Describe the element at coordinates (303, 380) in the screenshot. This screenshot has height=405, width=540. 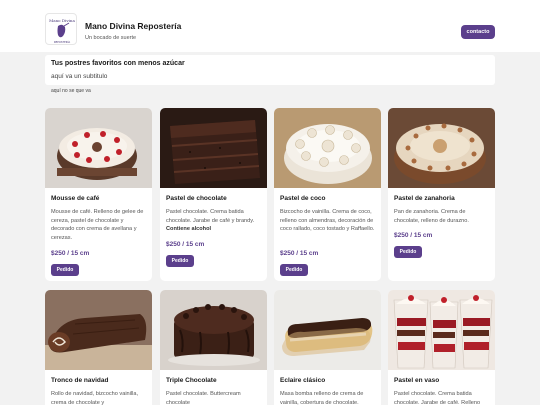
I see `product-name: Eclaire clásico` at that location.